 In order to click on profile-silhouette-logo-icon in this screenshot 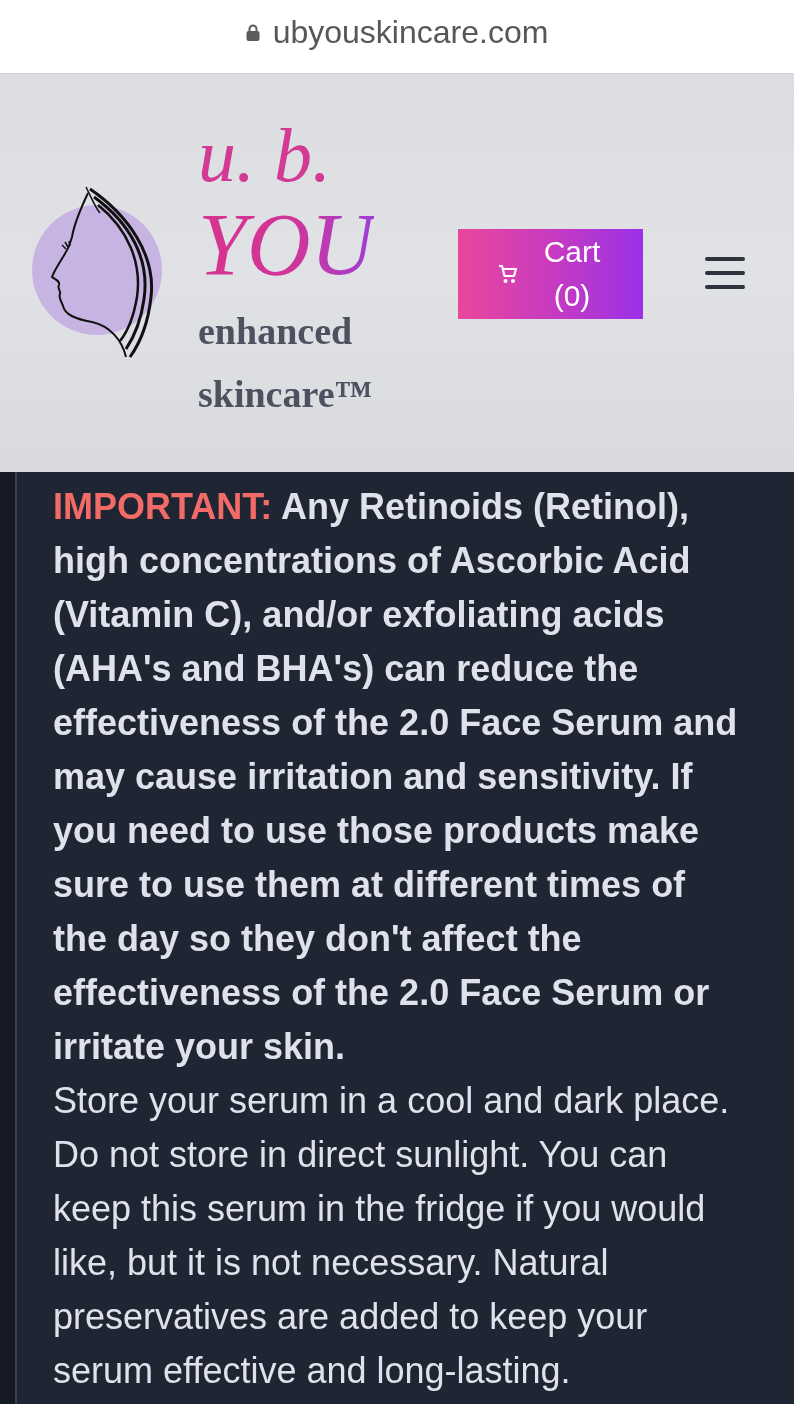, I will do `click(97, 272)`.